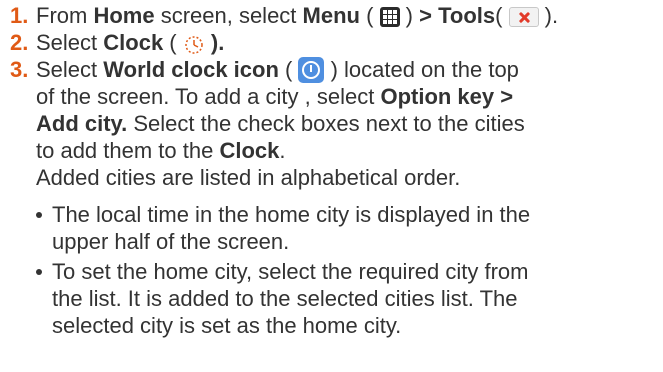 The width and height of the screenshot is (663, 372). I want to click on step-number: 1., so click(19, 15).